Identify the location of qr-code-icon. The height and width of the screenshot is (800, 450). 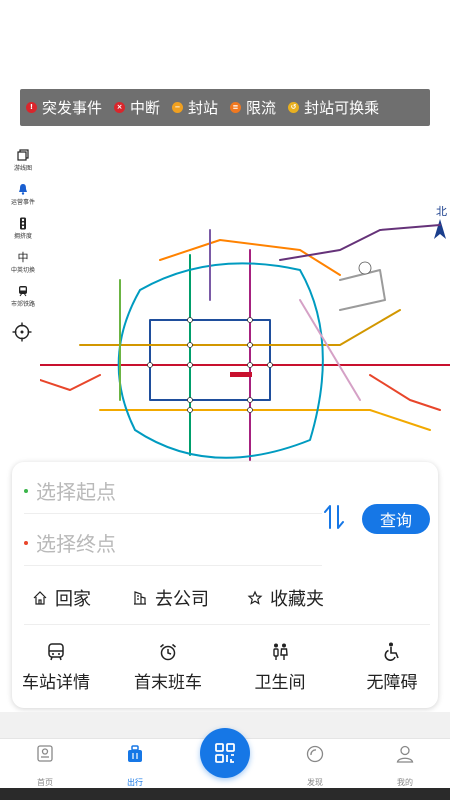
(225, 753).